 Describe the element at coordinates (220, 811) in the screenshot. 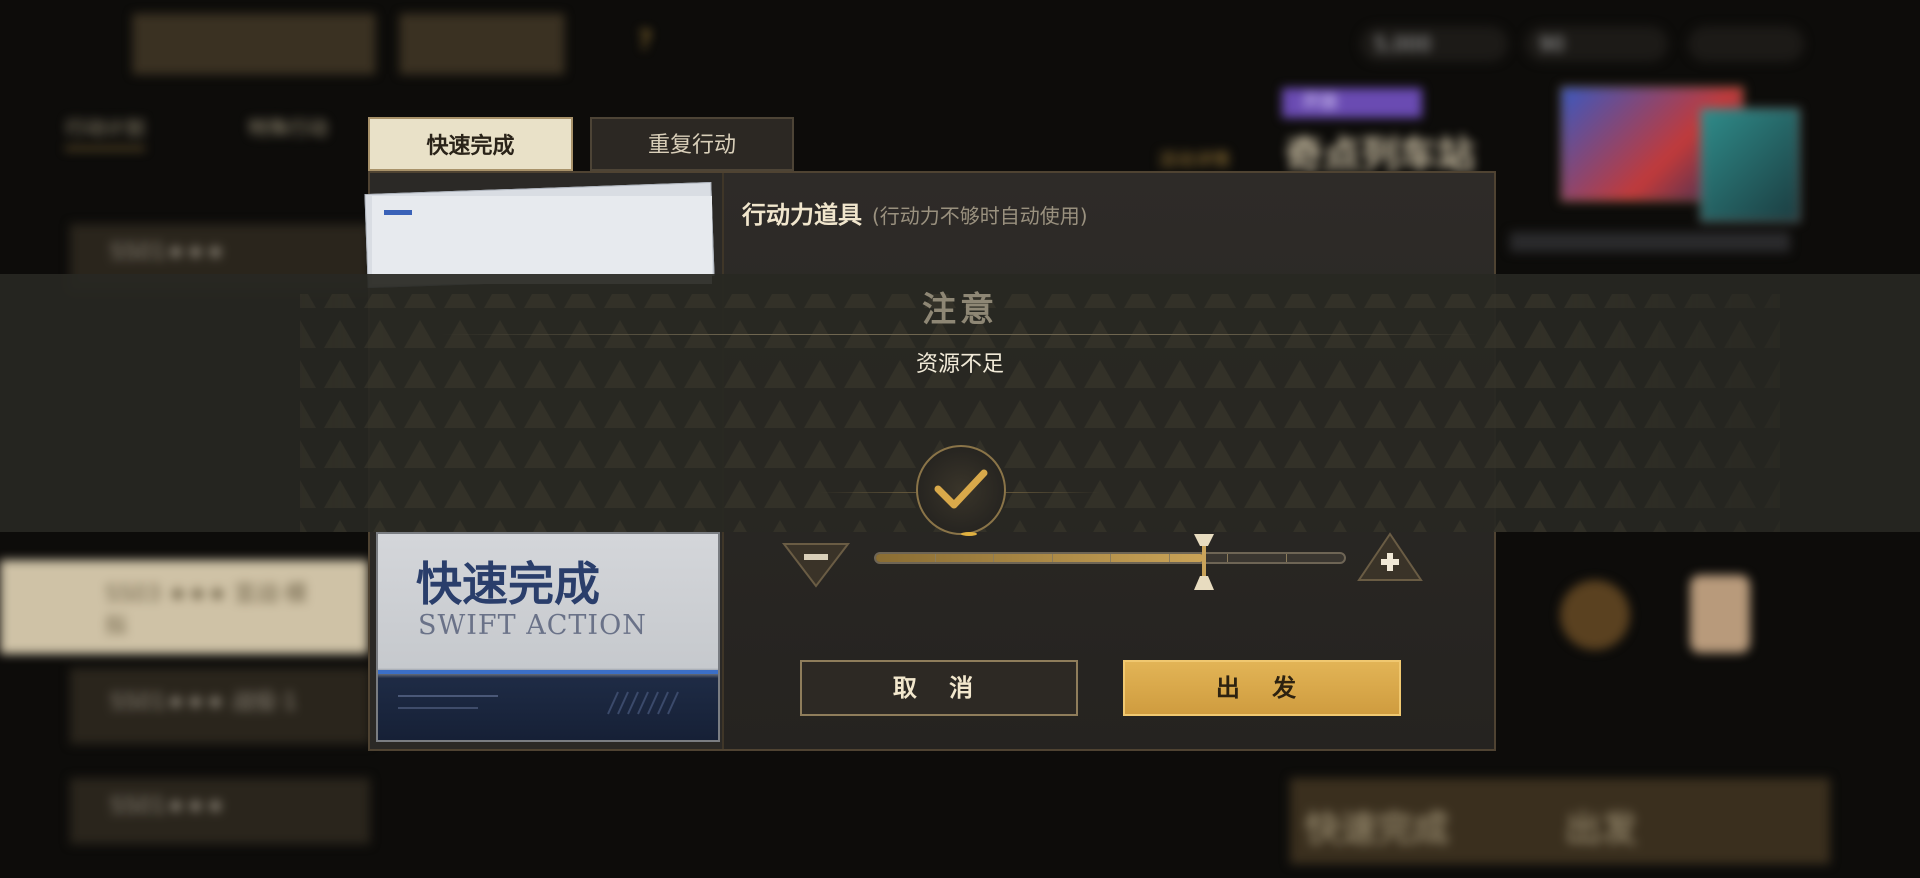

I see `list-item: SS01★★★` at that location.